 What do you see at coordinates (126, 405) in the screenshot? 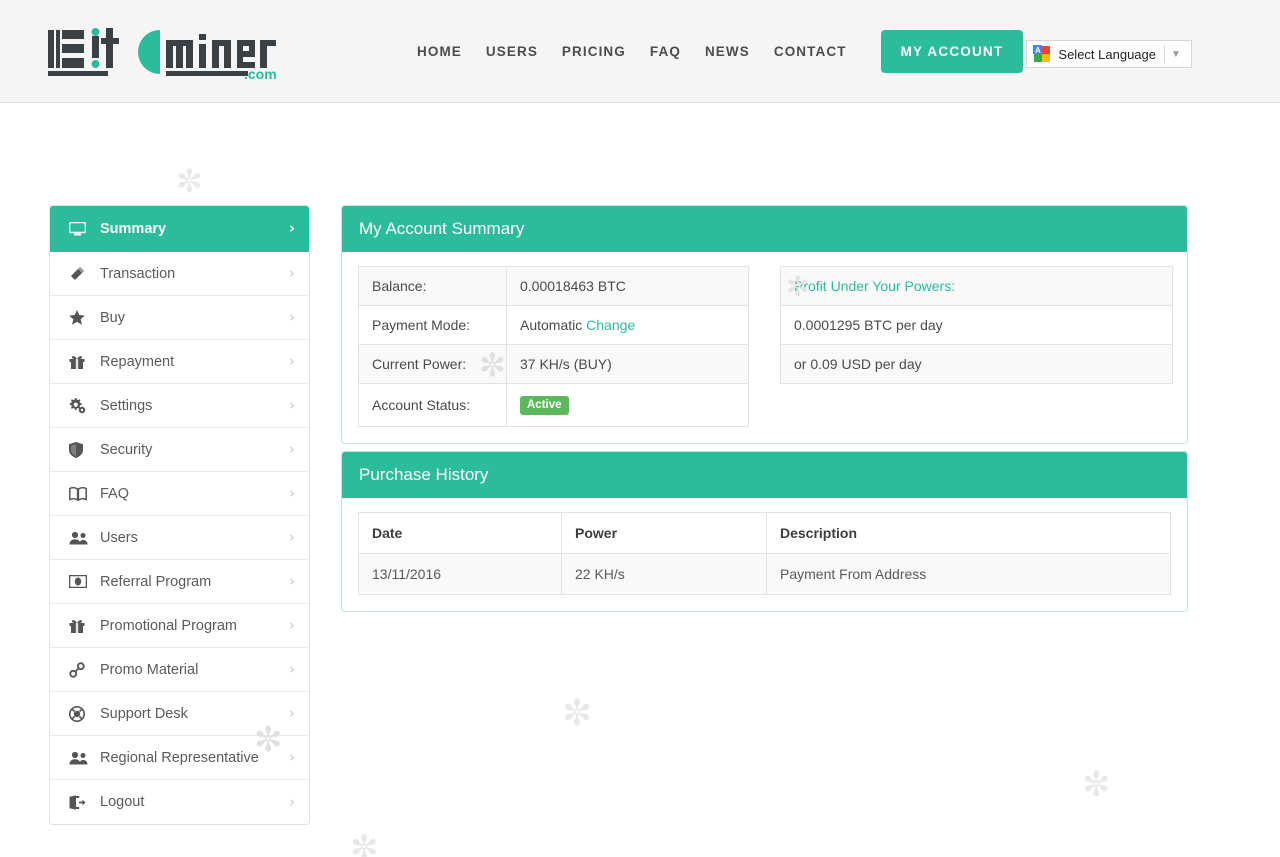
I see `sidebar-item-label: Settings` at bounding box center [126, 405].